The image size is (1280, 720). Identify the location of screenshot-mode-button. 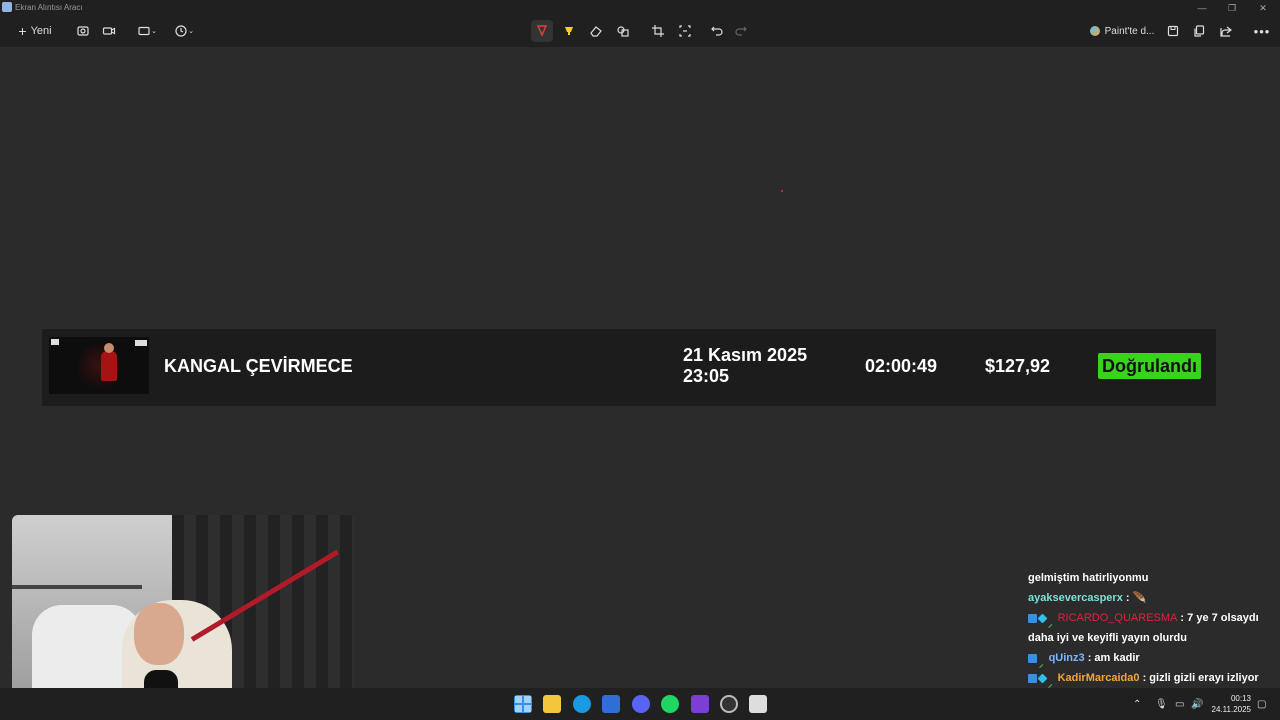
(83, 31).